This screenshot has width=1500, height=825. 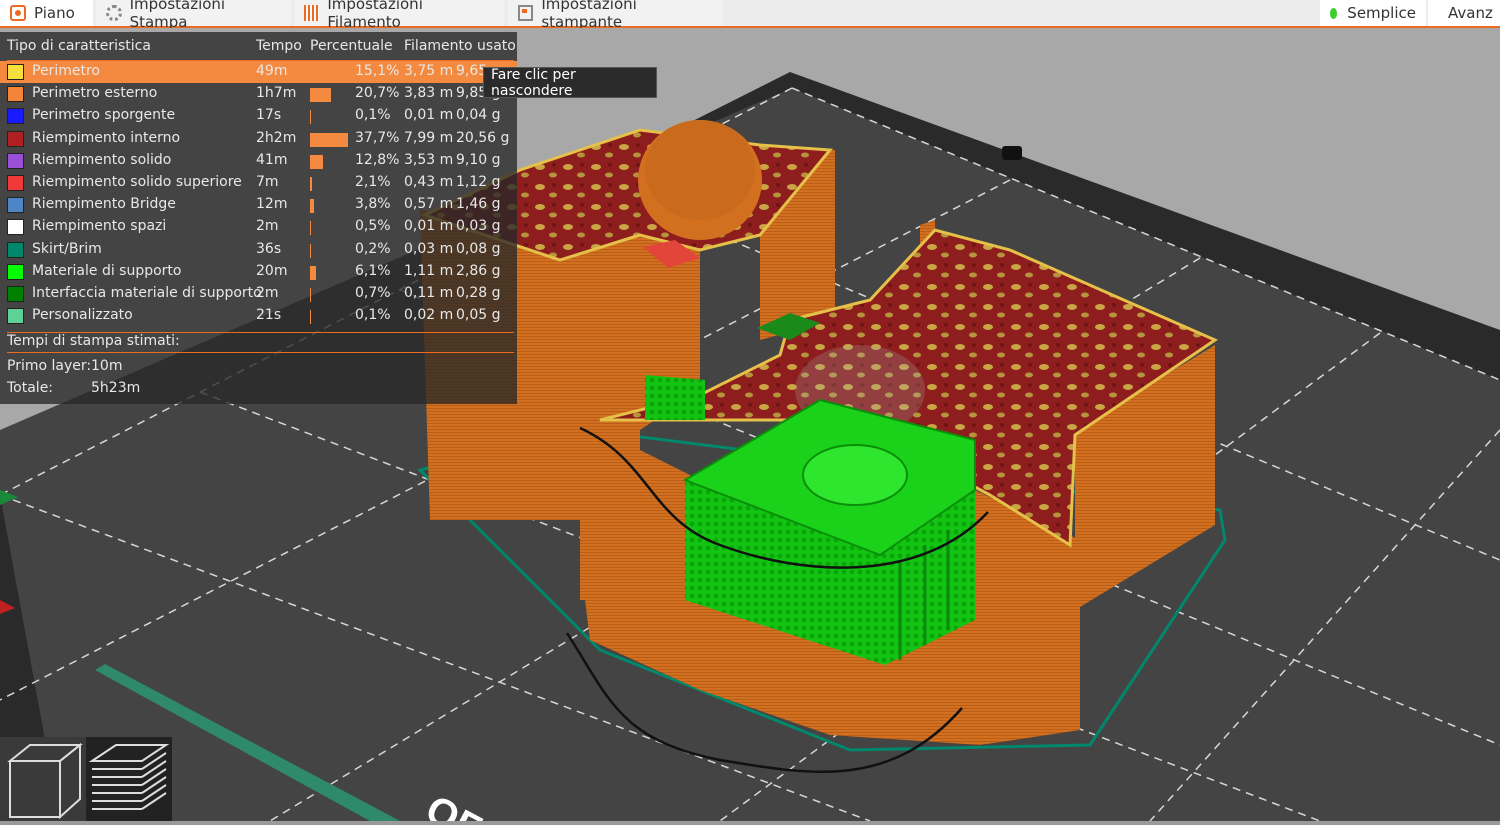 What do you see at coordinates (95, 93) in the screenshot?
I see `feature-name: Perimetro esterno` at bounding box center [95, 93].